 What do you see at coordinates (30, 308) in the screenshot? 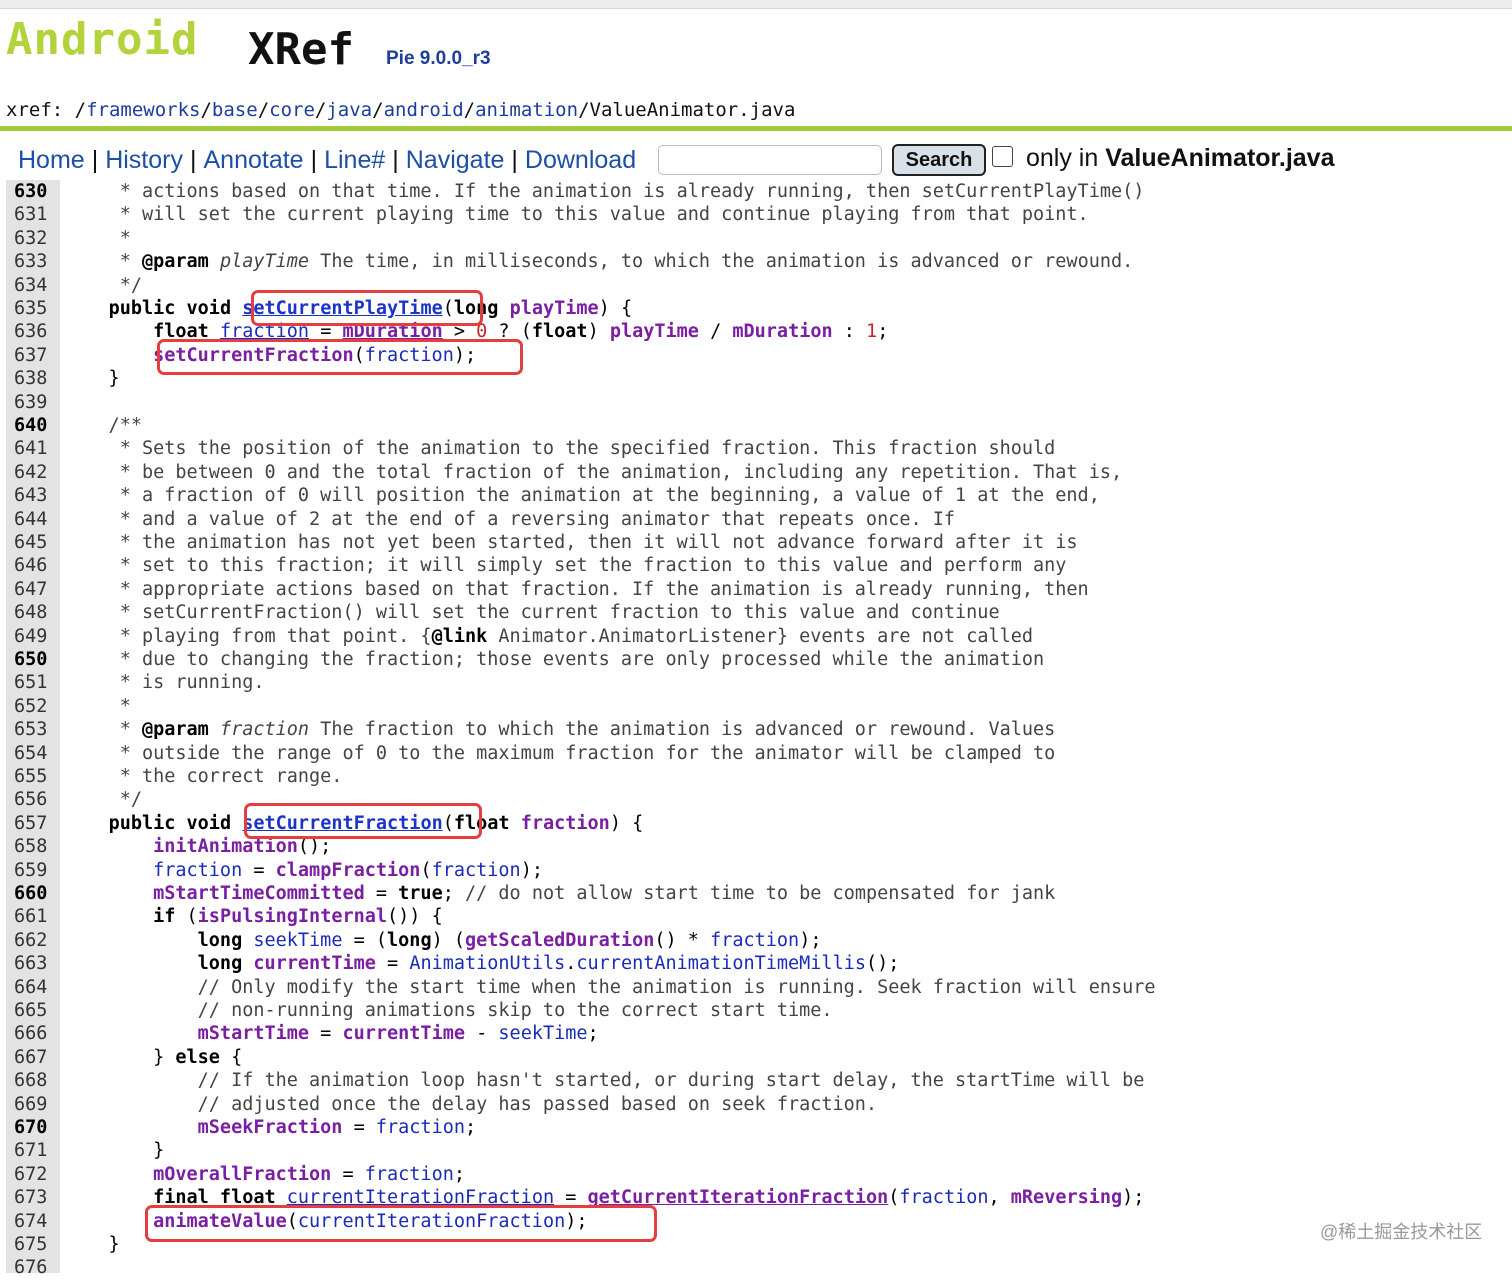
I see `line-number-link: 635` at bounding box center [30, 308].